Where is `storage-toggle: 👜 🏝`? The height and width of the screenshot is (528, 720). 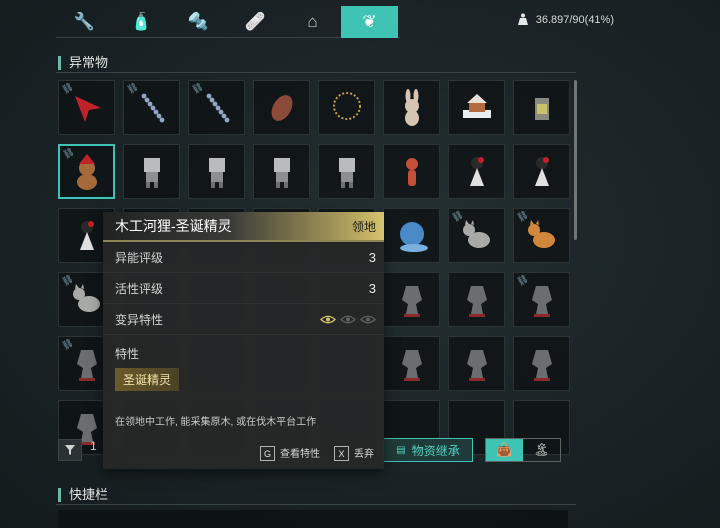 storage-toggle: 👜 🏝 is located at coordinates (523, 450).